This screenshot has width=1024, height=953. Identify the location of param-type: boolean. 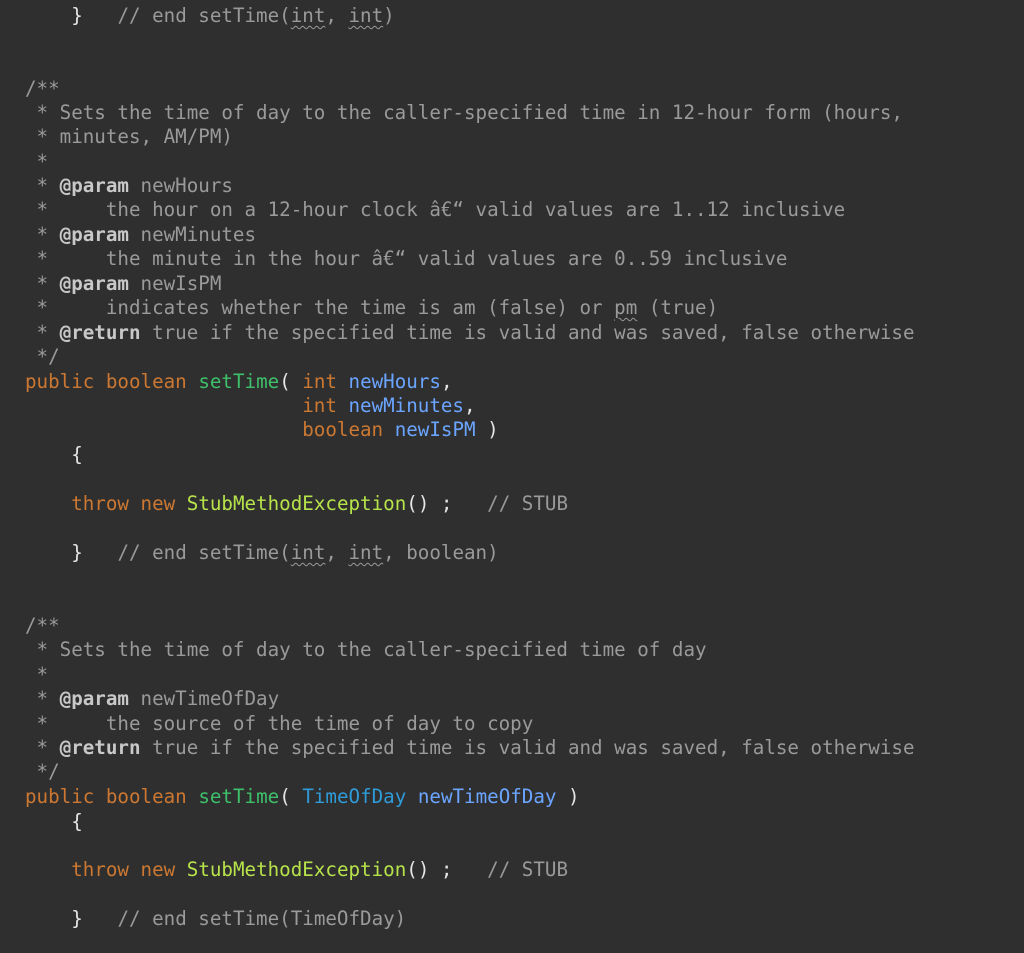
(343, 429).